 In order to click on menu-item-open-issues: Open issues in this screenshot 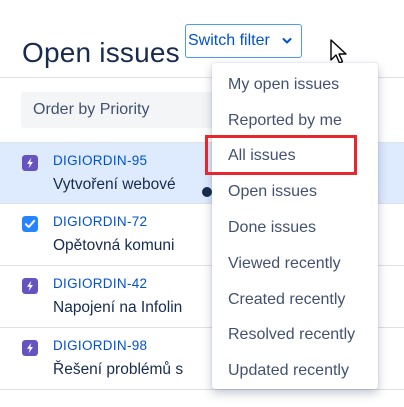, I will do `click(290, 192)`.